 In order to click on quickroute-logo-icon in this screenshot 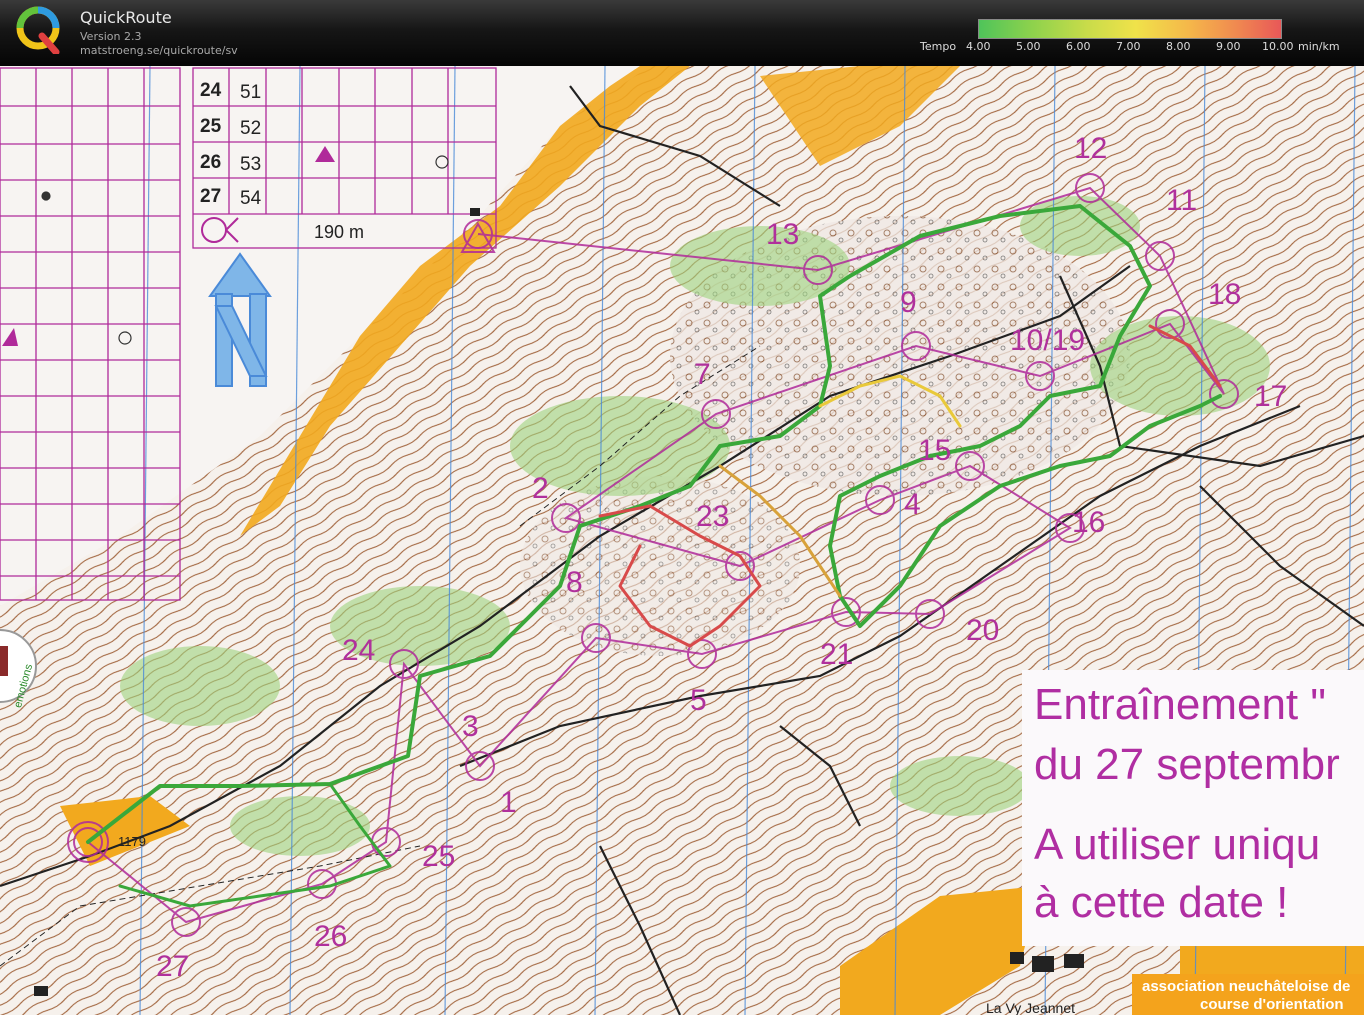, I will do `click(38, 30)`.